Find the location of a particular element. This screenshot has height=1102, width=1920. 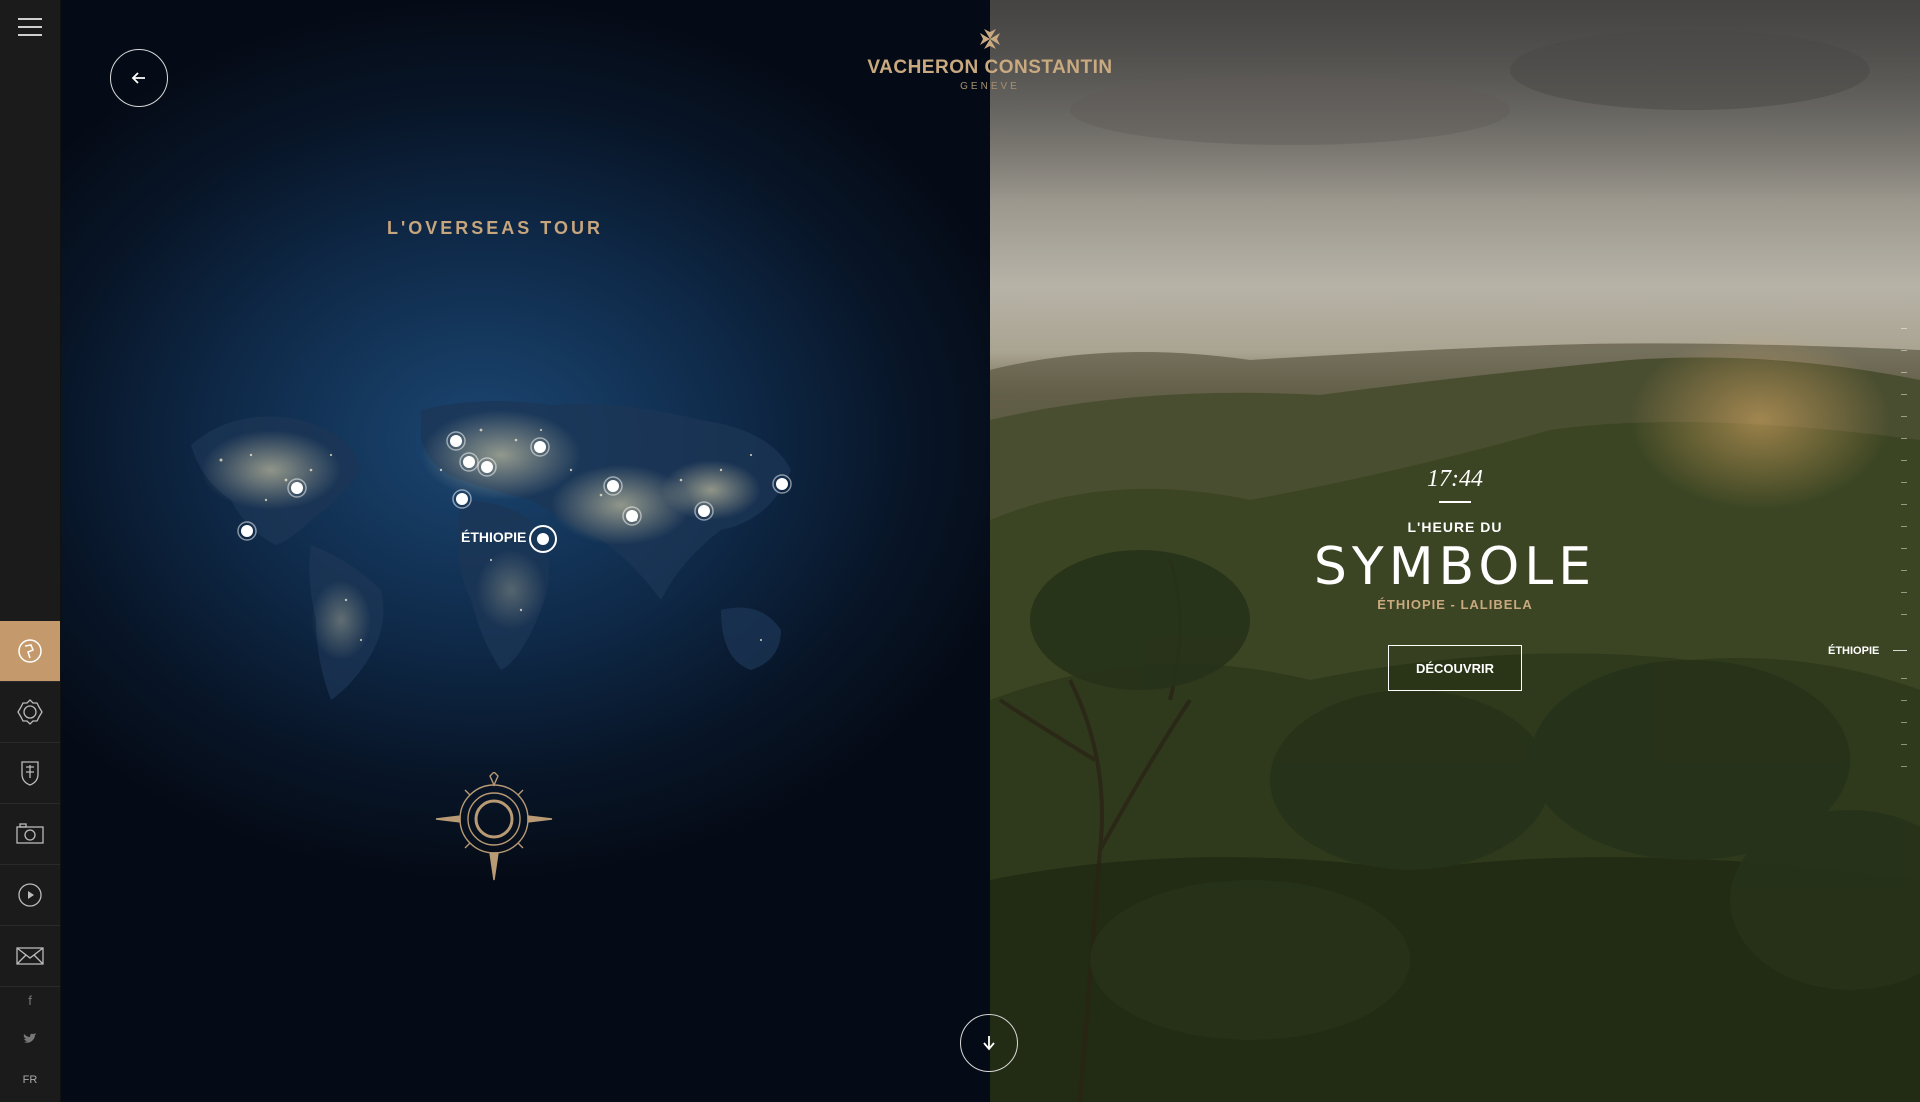

globe-icon is located at coordinates (30, 651).